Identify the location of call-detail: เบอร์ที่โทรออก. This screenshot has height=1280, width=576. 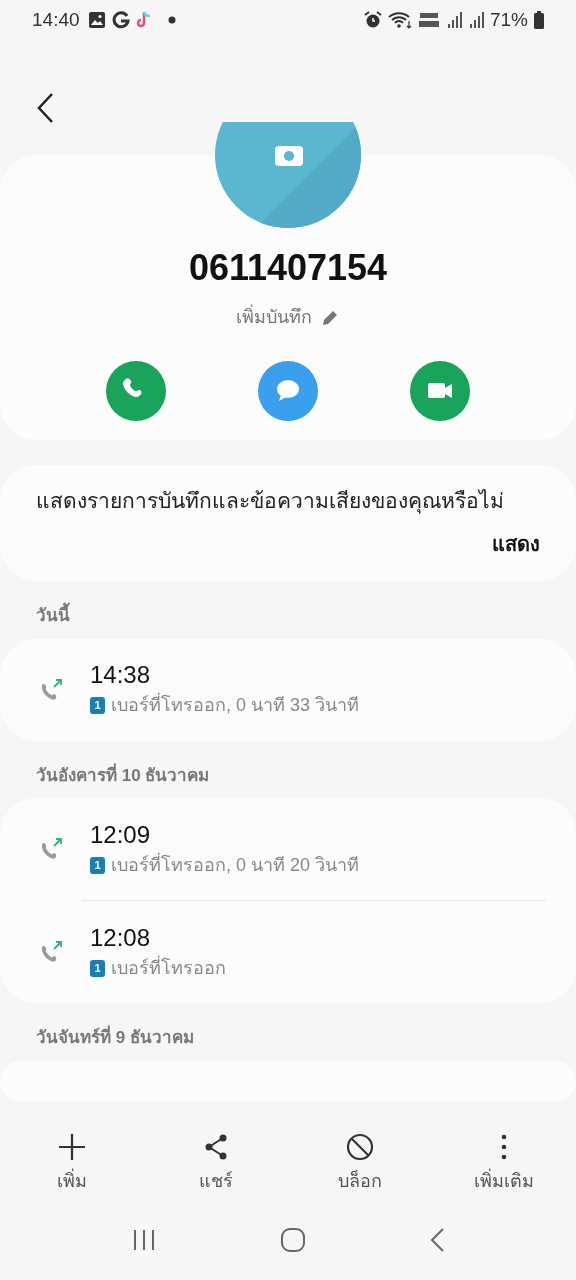
(168, 967).